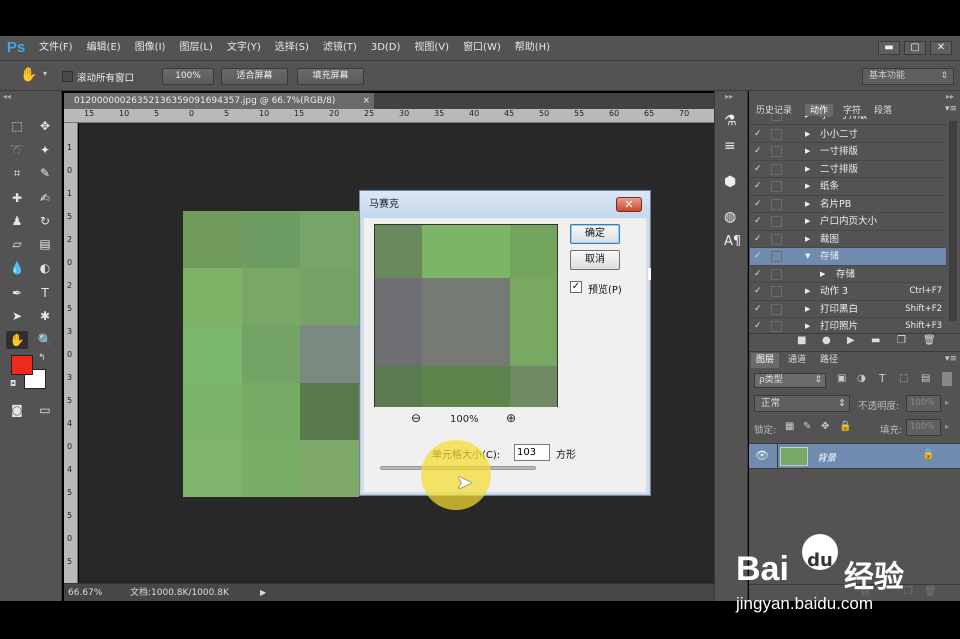 This screenshot has width=960, height=639. I want to click on type-tool-icon: T, so click(45, 293).